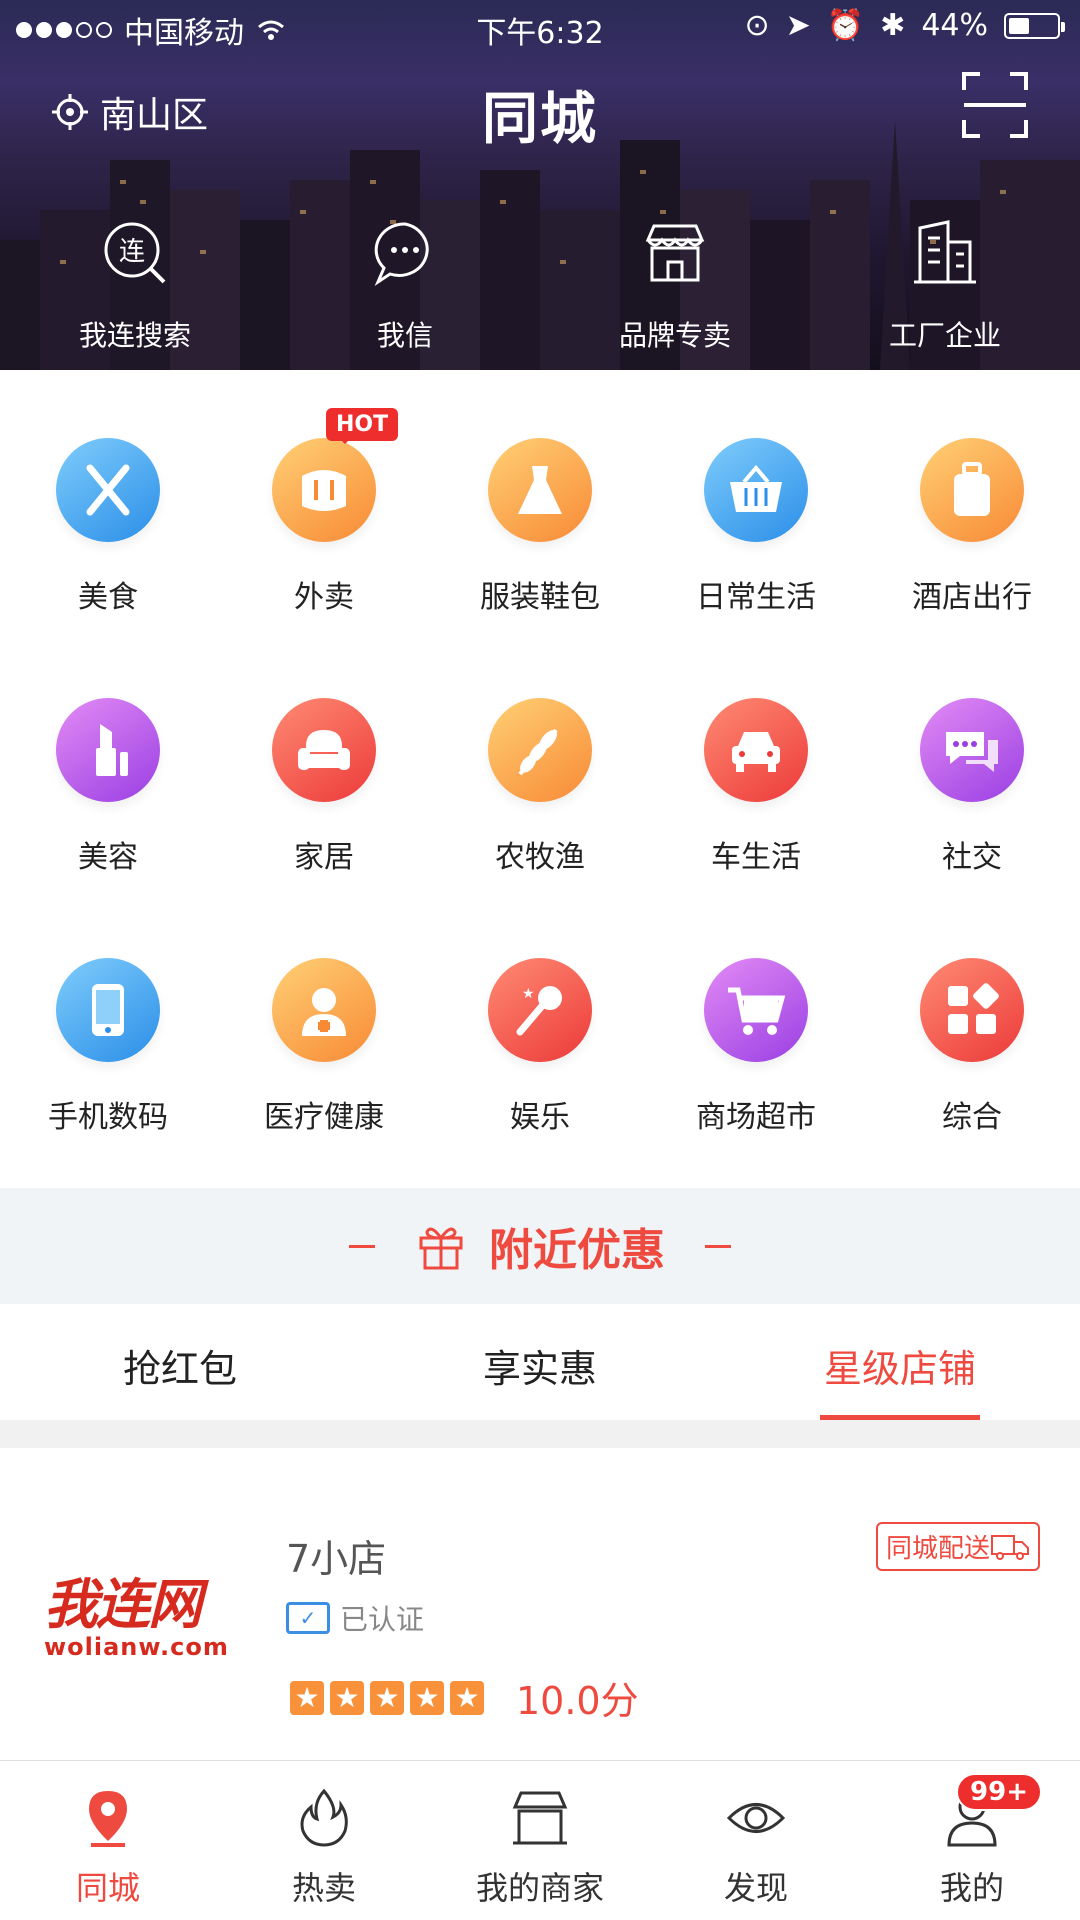 The width and height of the screenshot is (1080, 1920). What do you see at coordinates (756, 597) in the screenshot?
I see `category-label: 日常生活` at bounding box center [756, 597].